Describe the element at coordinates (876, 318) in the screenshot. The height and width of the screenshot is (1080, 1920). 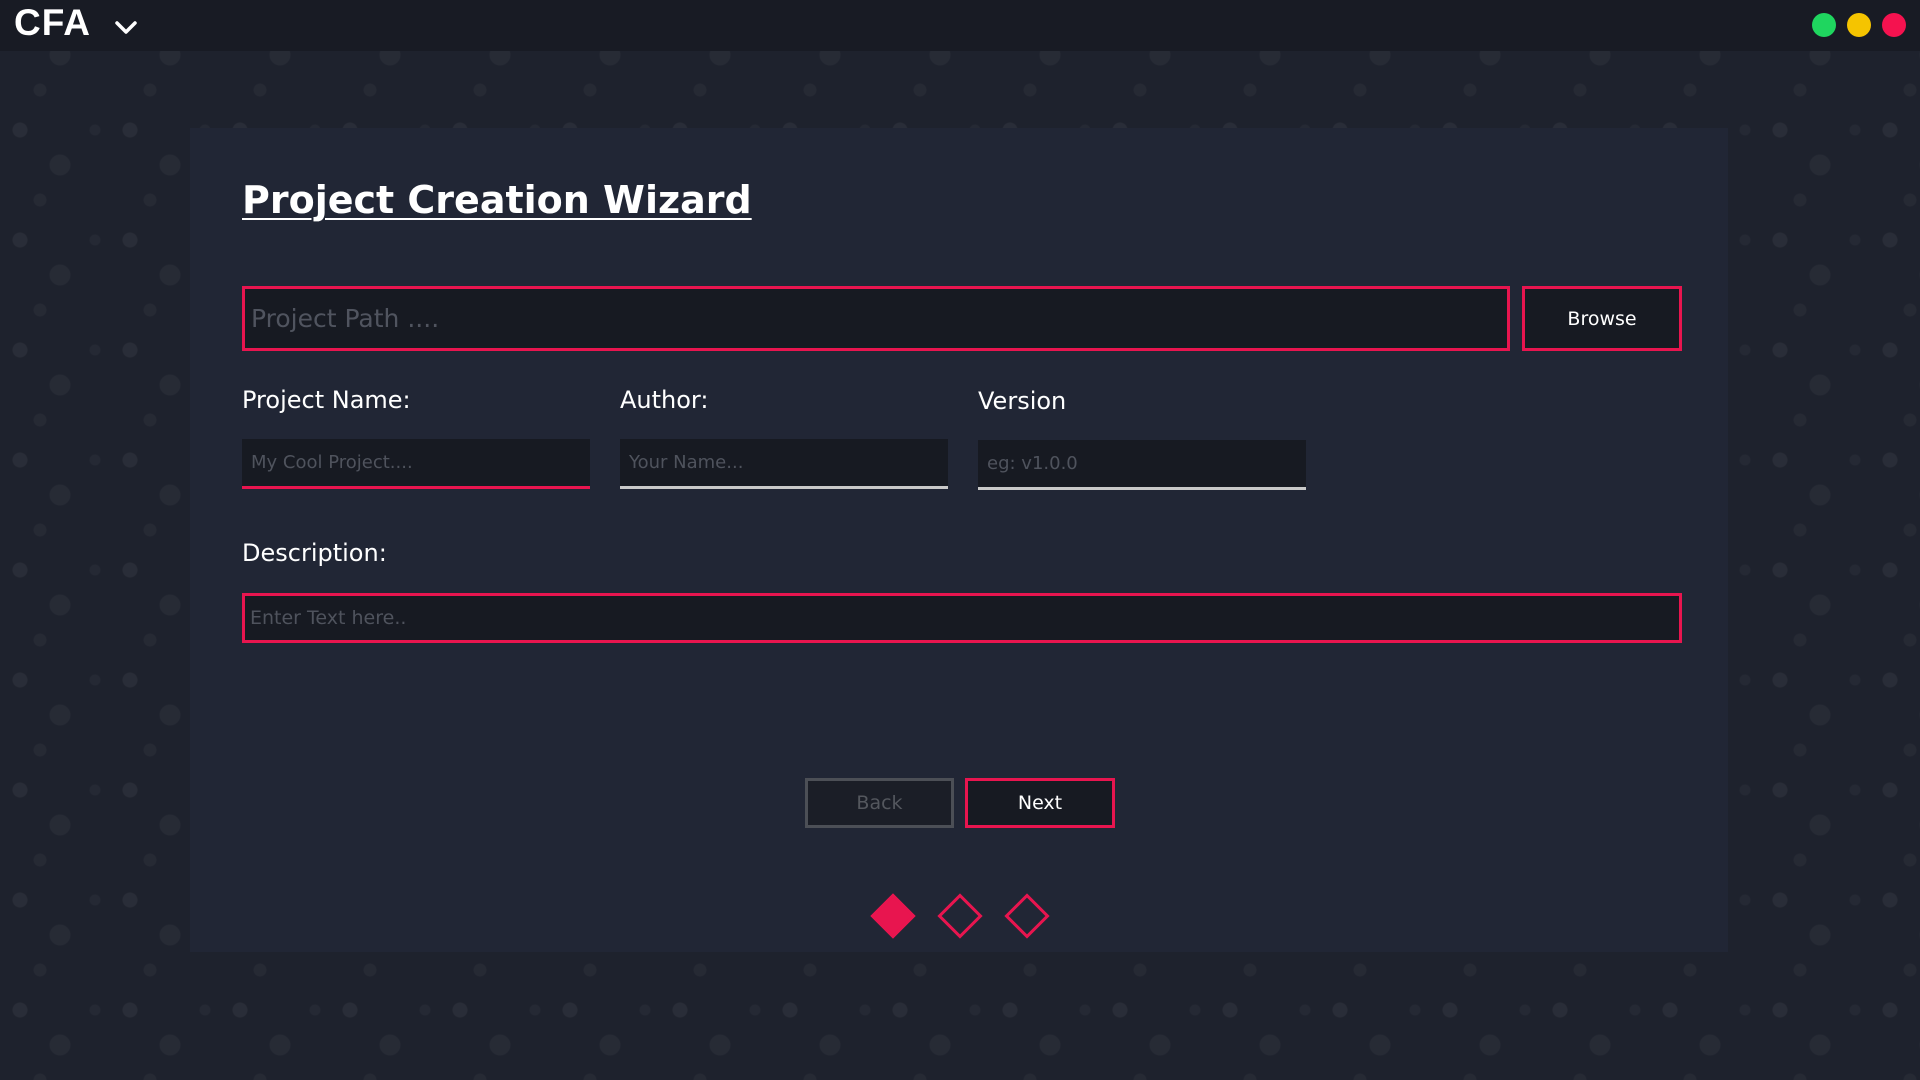
I see `project-path-input` at that location.